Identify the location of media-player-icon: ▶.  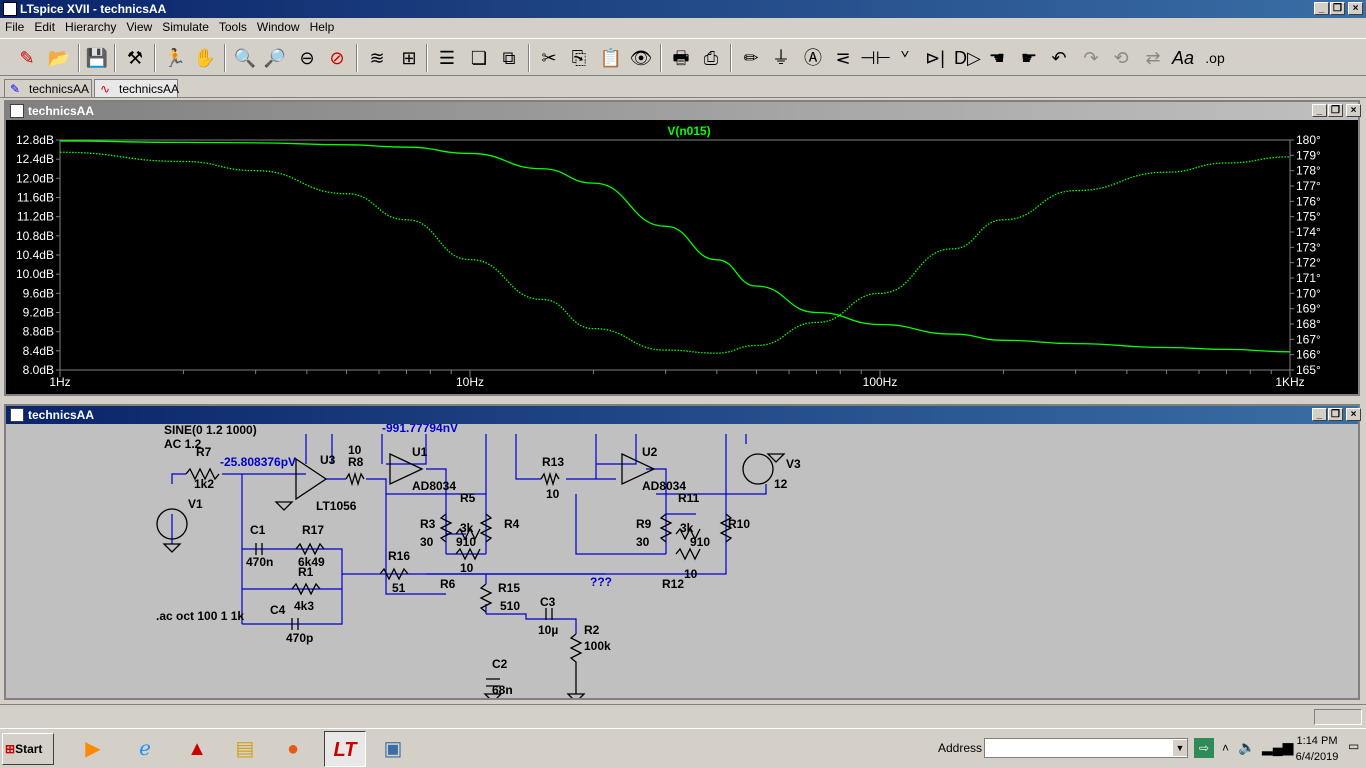
(93, 749).